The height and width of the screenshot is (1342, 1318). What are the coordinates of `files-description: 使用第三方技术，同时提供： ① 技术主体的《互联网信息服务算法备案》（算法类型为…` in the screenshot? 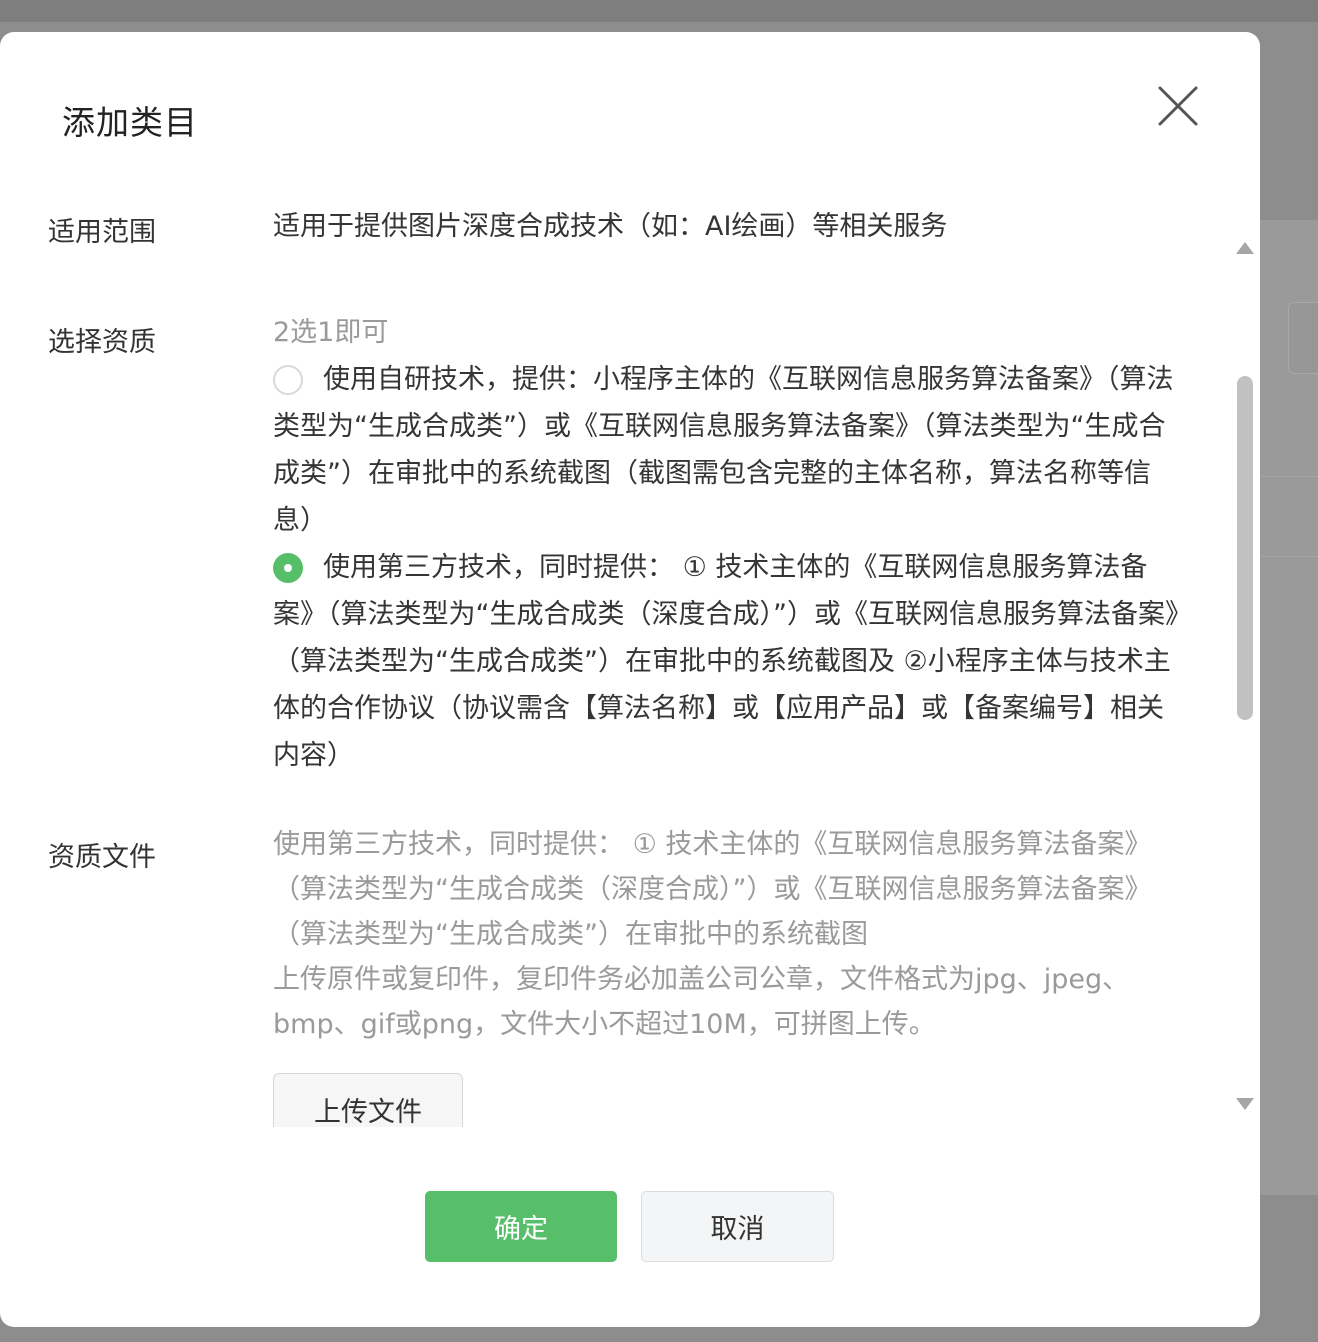 It's located at (712, 889).